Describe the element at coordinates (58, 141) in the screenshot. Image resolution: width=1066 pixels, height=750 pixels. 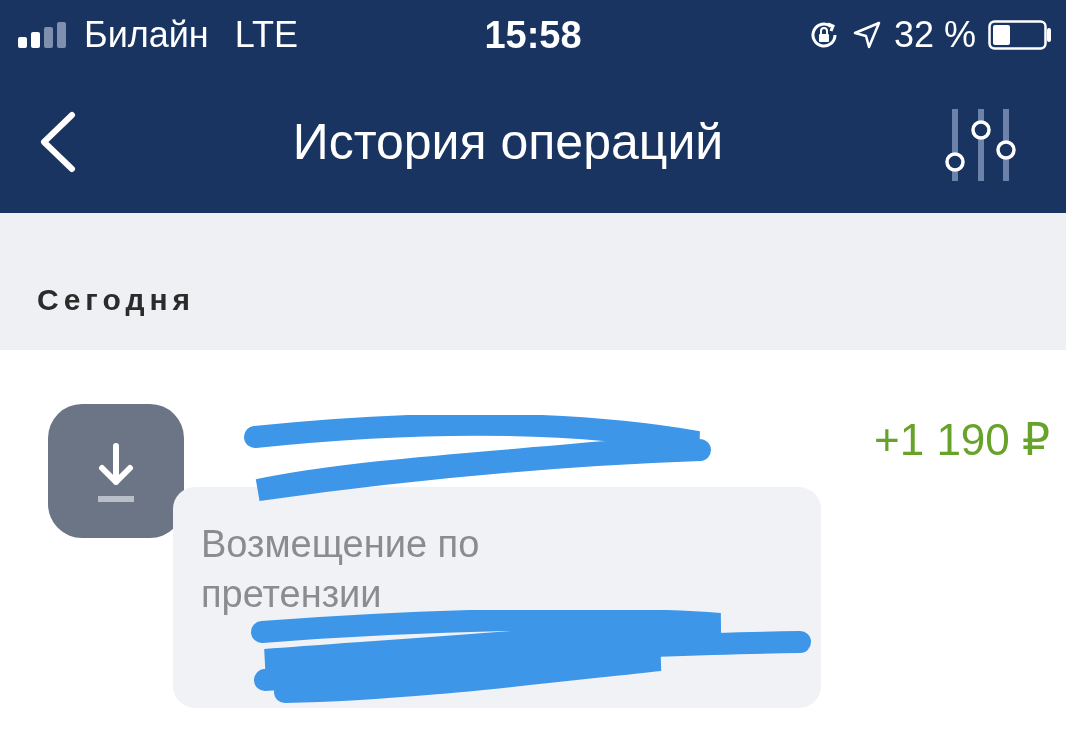
I see `back-button` at that location.